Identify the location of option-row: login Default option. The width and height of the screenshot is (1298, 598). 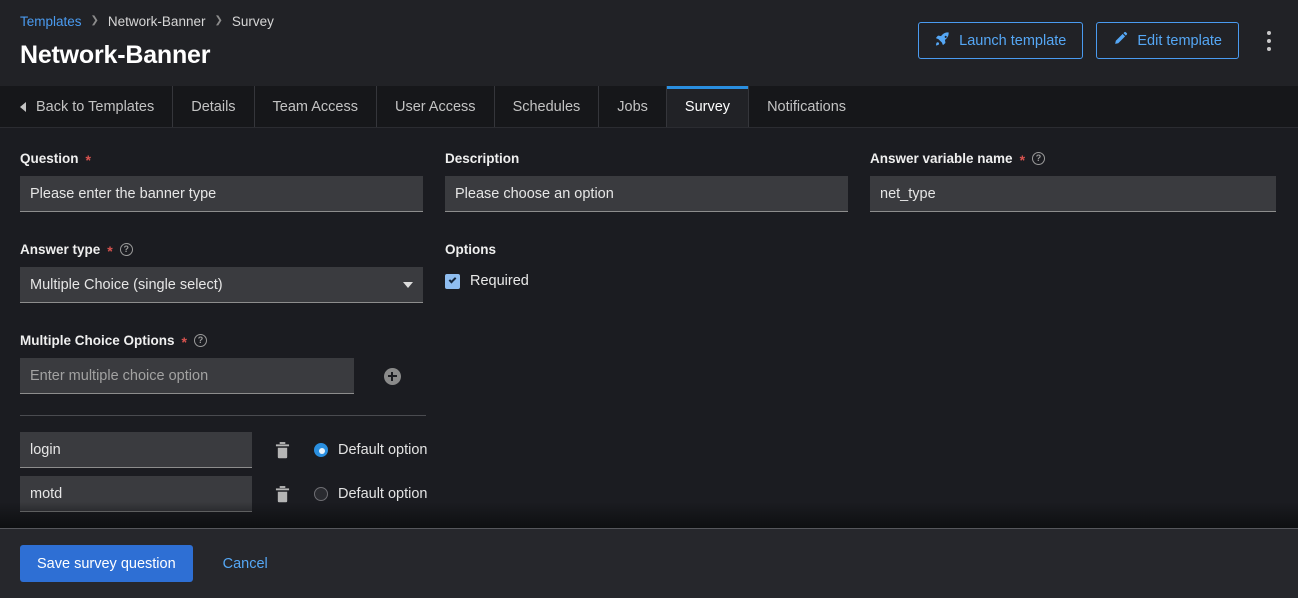
(649, 450).